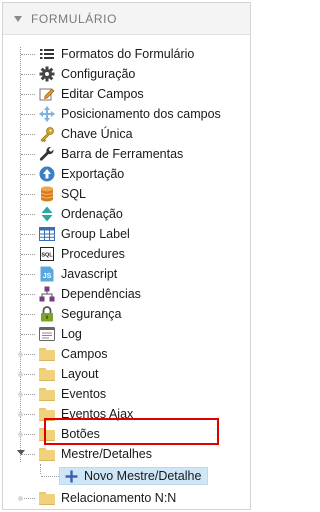 The height and width of the screenshot is (512, 320). I want to click on tree-item-label: Exportação, so click(93, 174).